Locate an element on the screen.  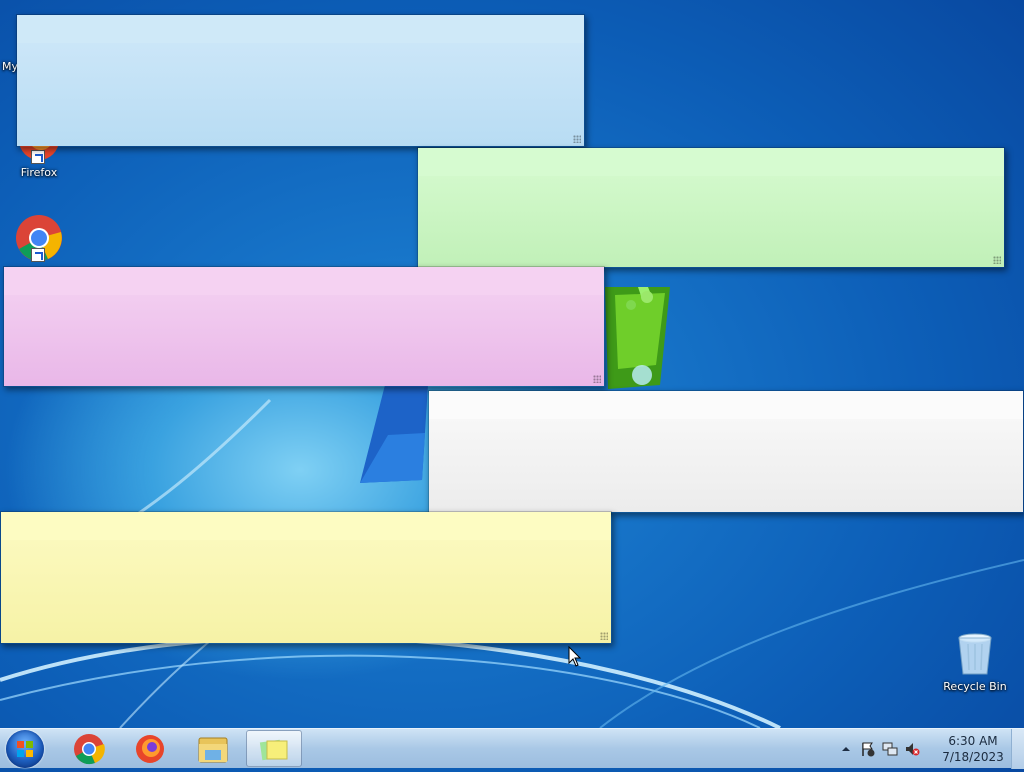
show-hidden-icons-arrow-icon is located at coordinates (846, 749).